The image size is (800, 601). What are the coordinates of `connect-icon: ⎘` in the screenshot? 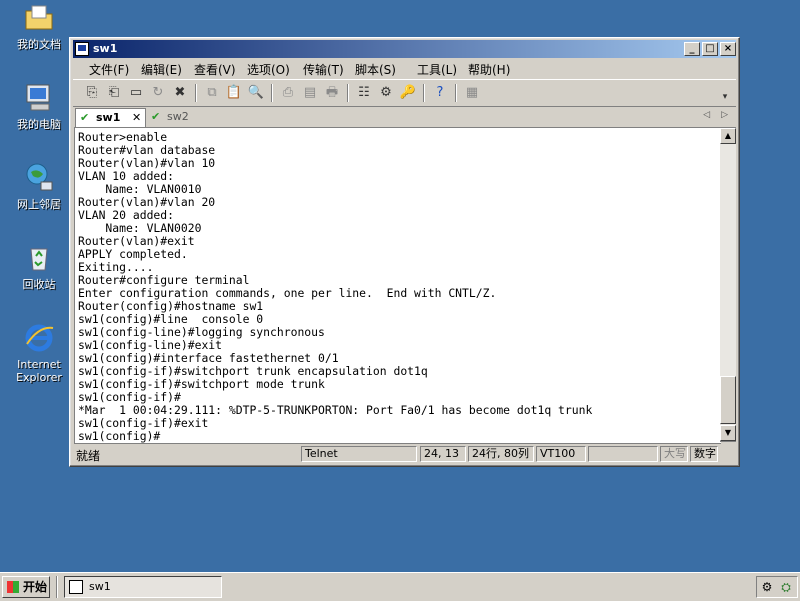 It's located at (92, 93).